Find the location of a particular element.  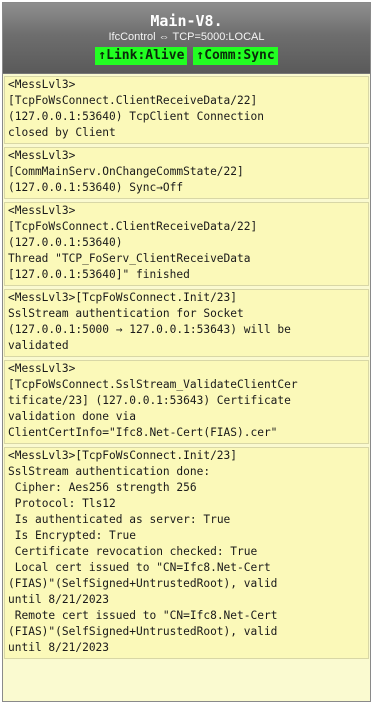

status-badges: ↑Link:Alive ↑Comm:Sync is located at coordinates (186, 56).